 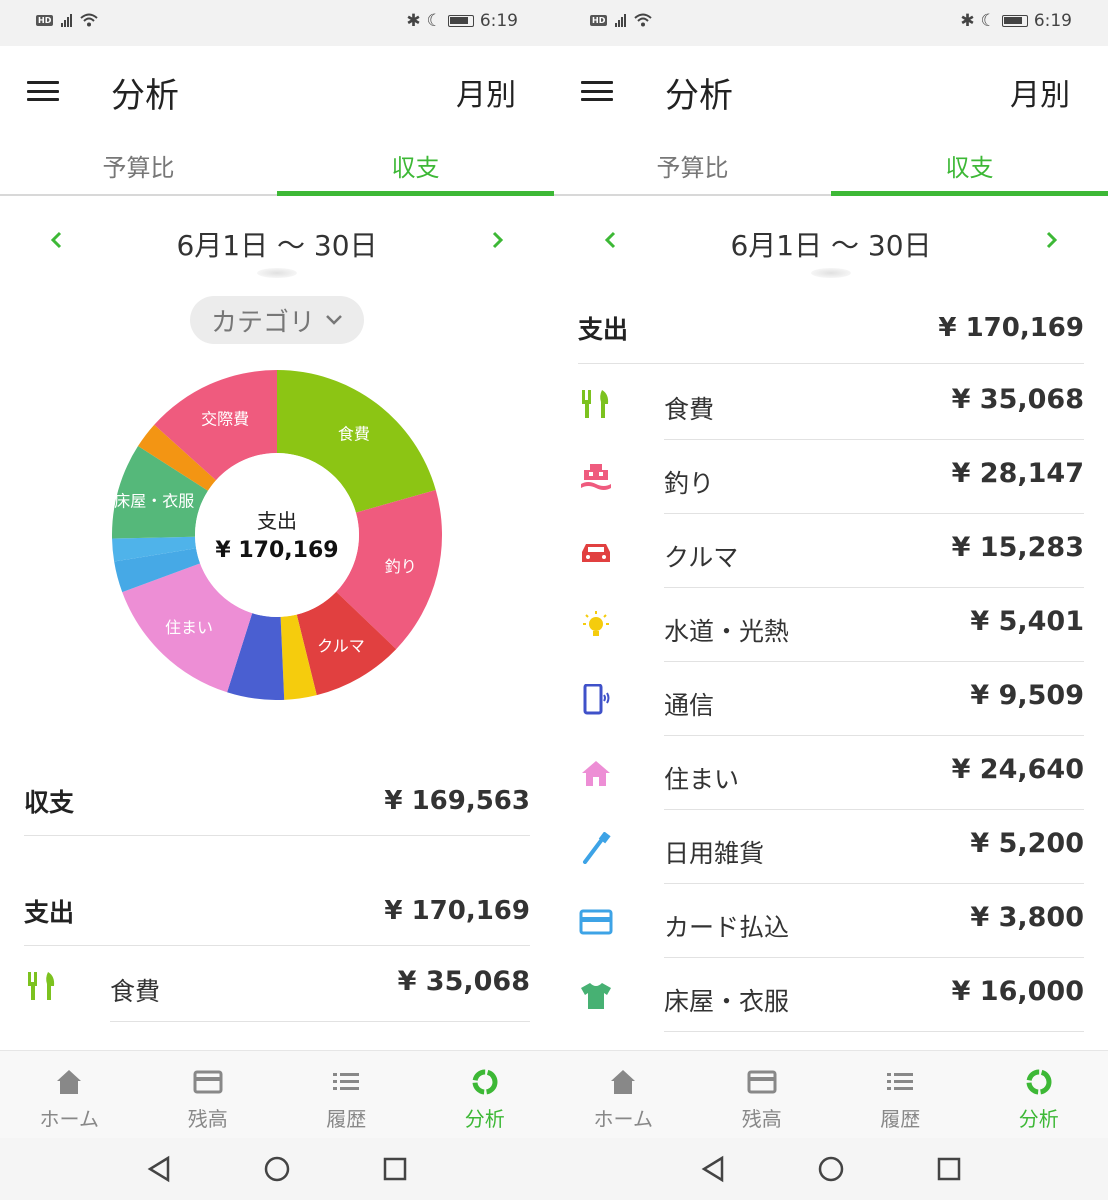 What do you see at coordinates (69, 1119) in the screenshot?
I see `nav-label: ホーム` at bounding box center [69, 1119].